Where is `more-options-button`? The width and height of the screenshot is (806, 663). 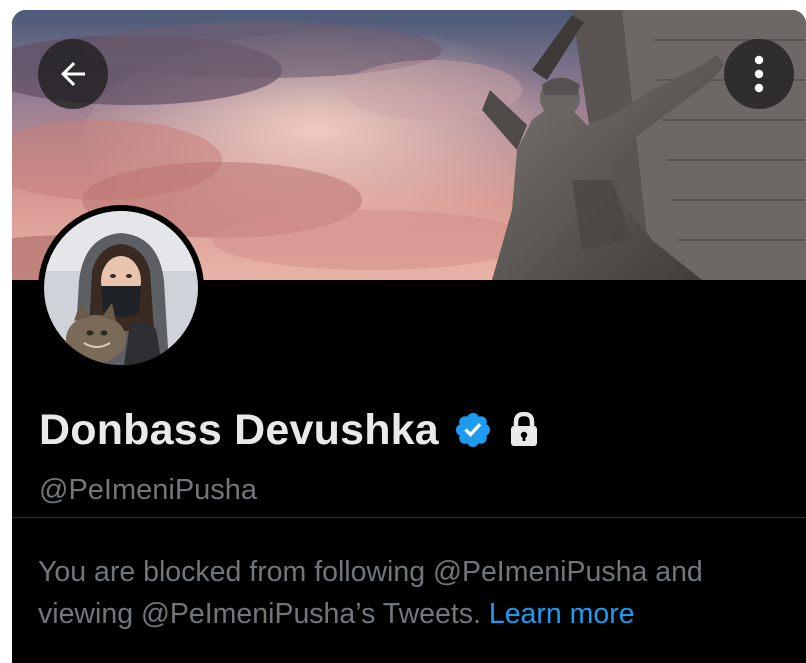
more-options-button is located at coordinates (759, 74).